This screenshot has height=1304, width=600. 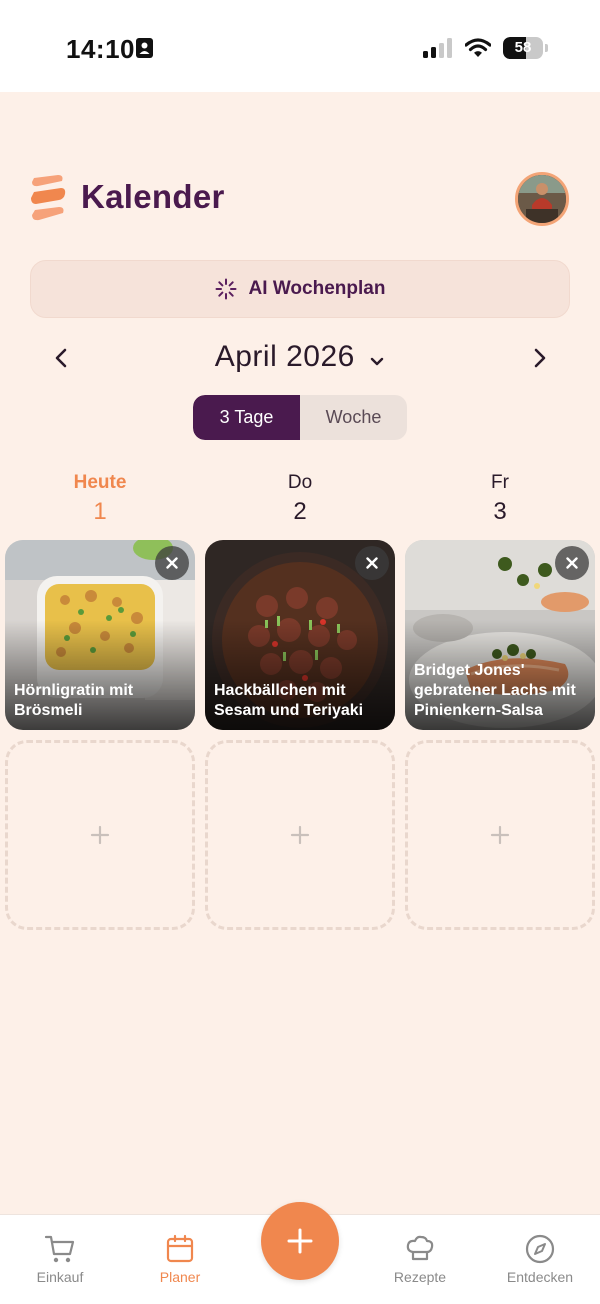 I want to click on nav-item-rezepte: Rezepte, so click(x=420, y=1259).